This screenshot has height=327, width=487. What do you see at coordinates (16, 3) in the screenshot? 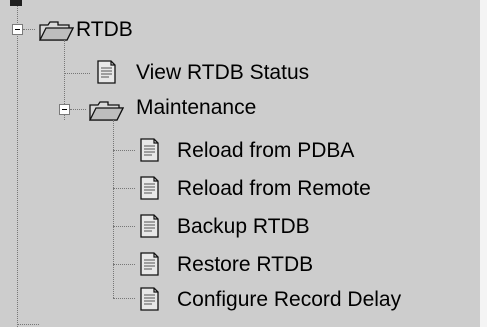
I see `tree-line-top-stub` at bounding box center [16, 3].